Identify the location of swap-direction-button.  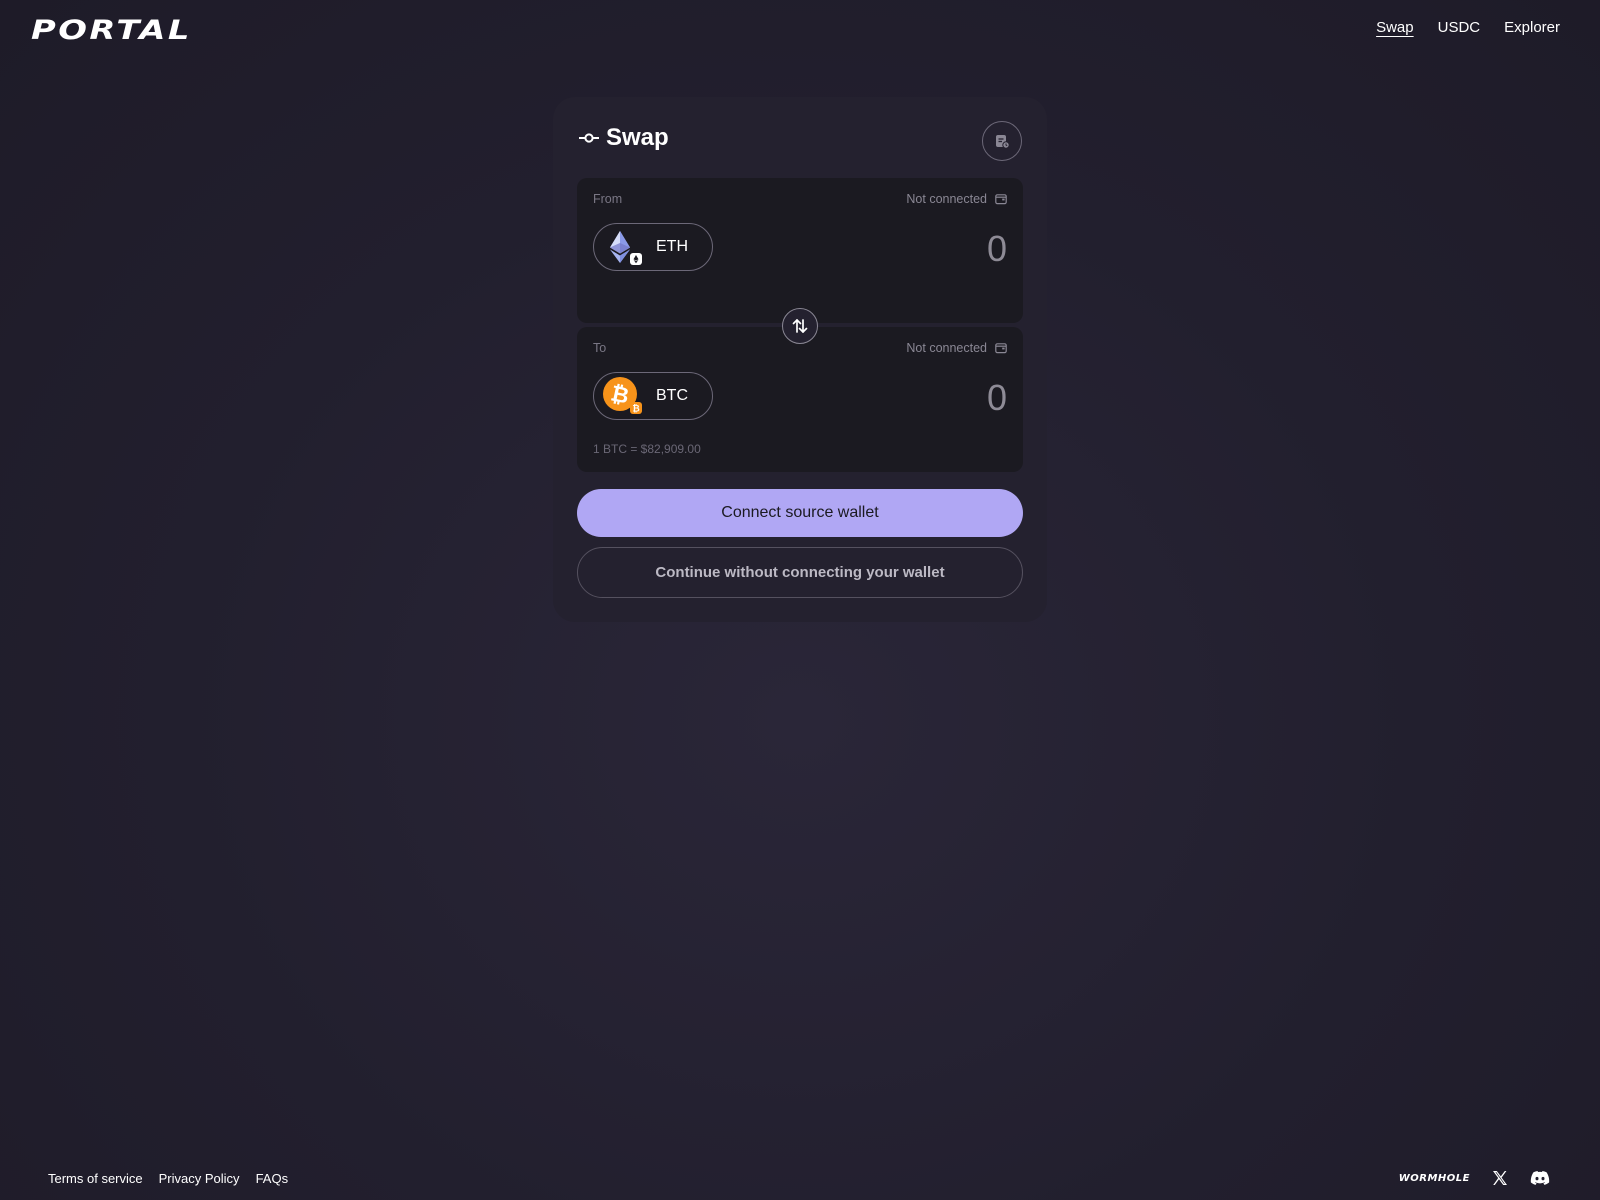
(800, 326).